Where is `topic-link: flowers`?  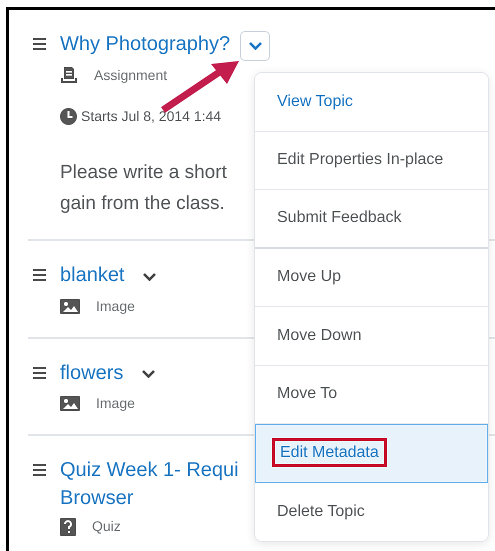 topic-link: flowers is located at coordinates (92, 373).